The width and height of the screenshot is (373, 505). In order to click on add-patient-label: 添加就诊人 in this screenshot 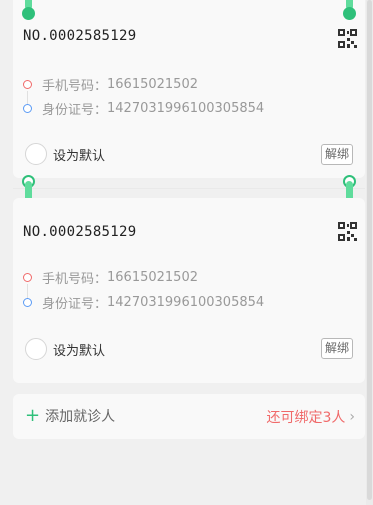, I will do `click(80, 417)`.